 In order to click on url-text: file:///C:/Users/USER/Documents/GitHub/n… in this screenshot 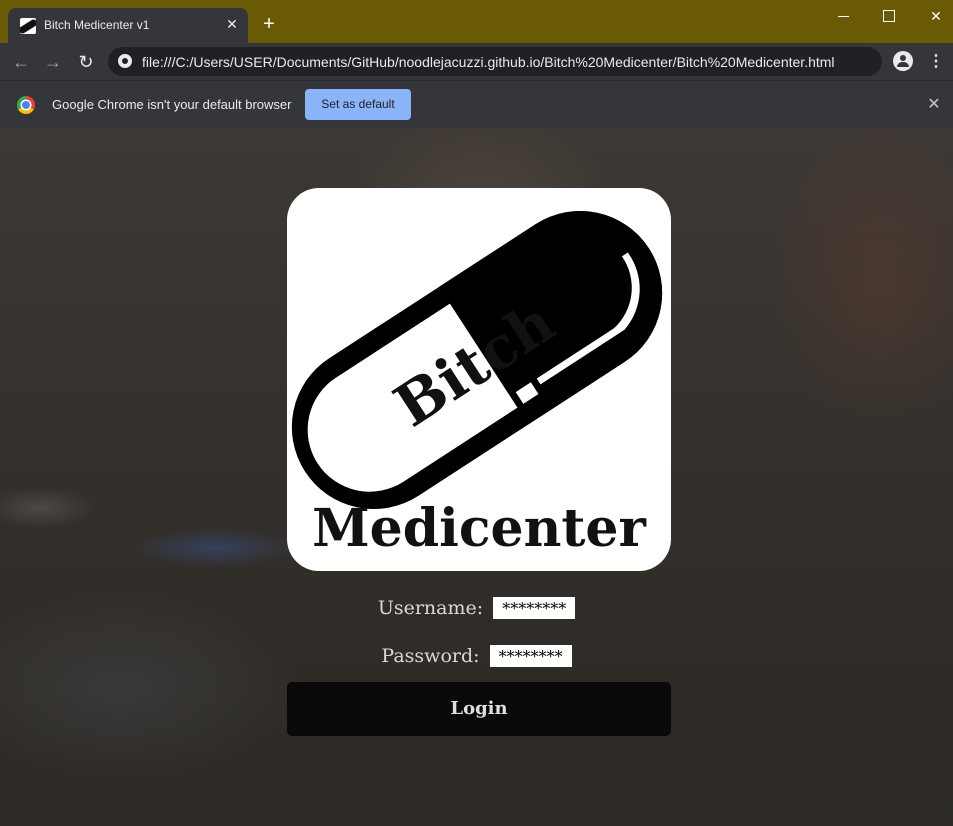, I will do `click(488, 62)`.